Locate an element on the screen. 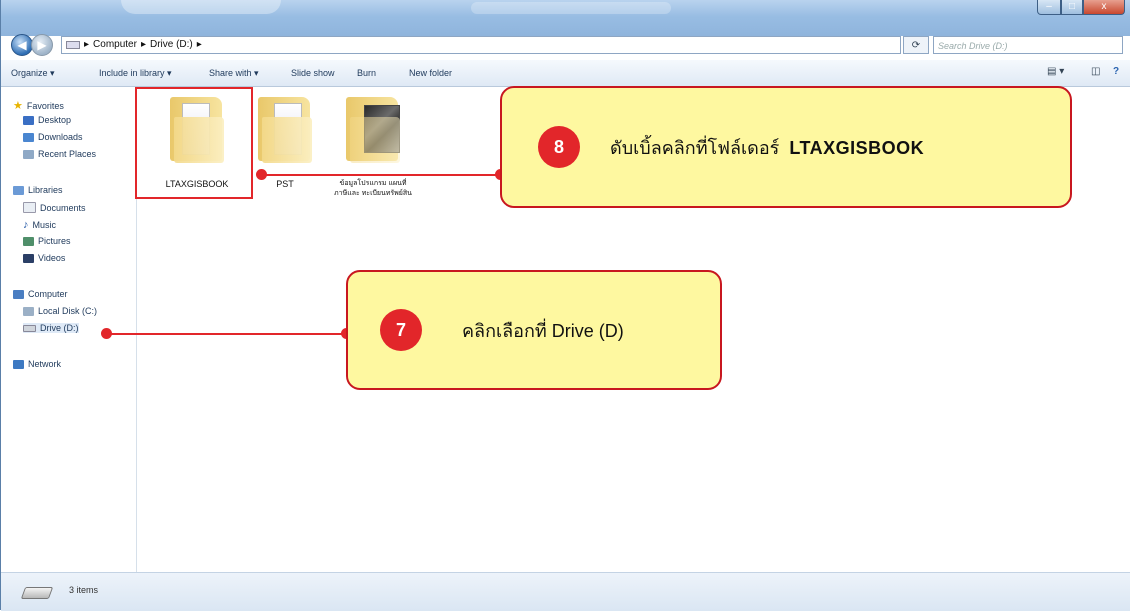 The width and height of the screenshot is (1130, 611). sidebar-item-local-disk: Local Disk (C:) is located at coordinates (60, 311).